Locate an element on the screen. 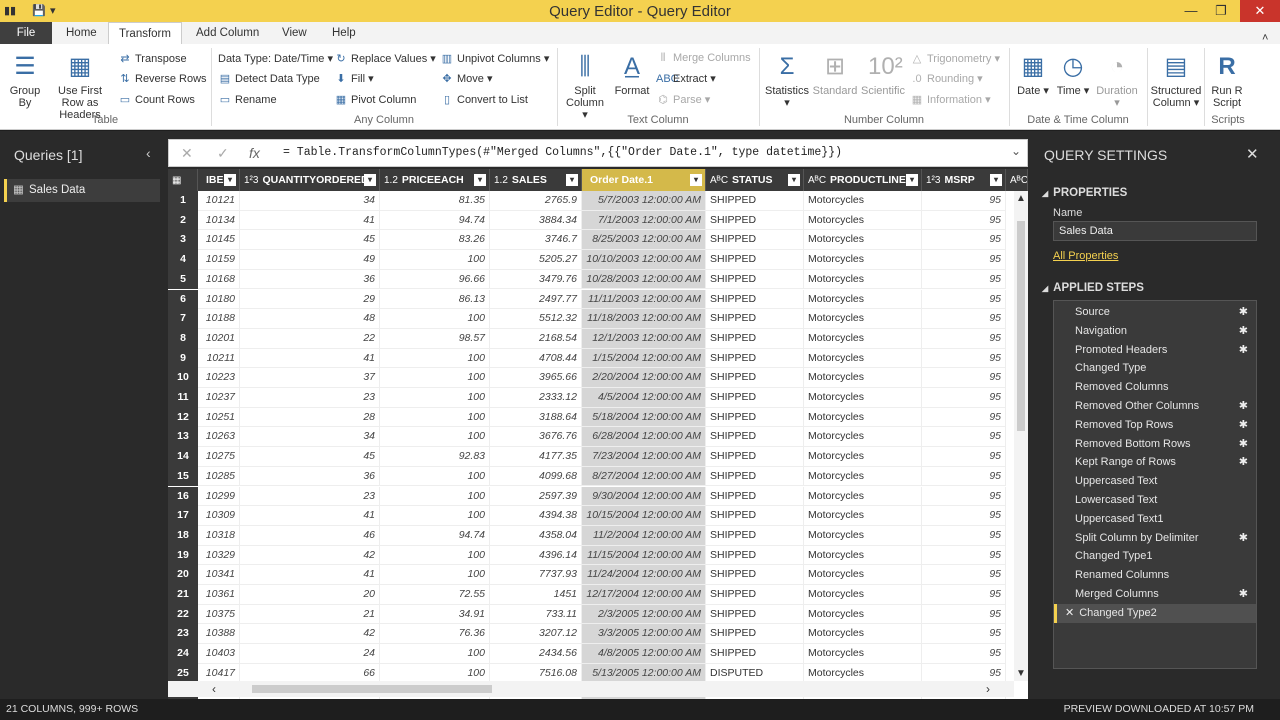 The width and height of the screenshot is (1280, 720). table-cell: 11/11/2003 12:00:00 AM is located at coordinates (644, 299).